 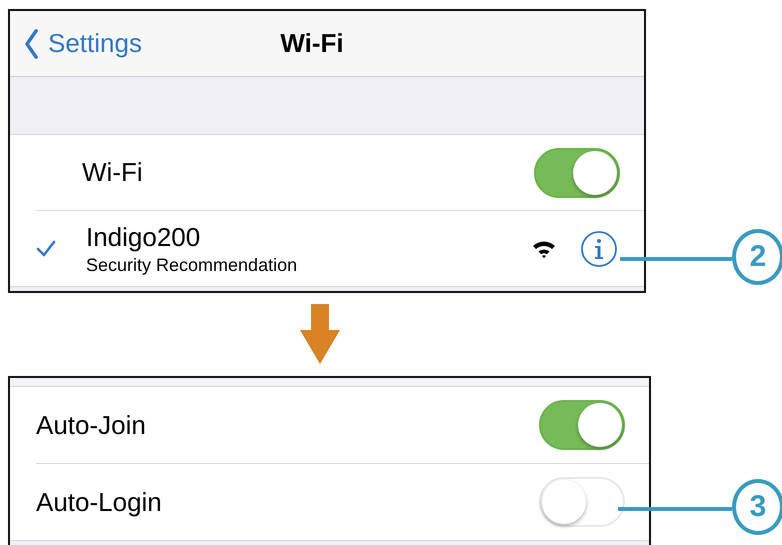 I want to click on step-number: 2, so click(x=757, y=257).